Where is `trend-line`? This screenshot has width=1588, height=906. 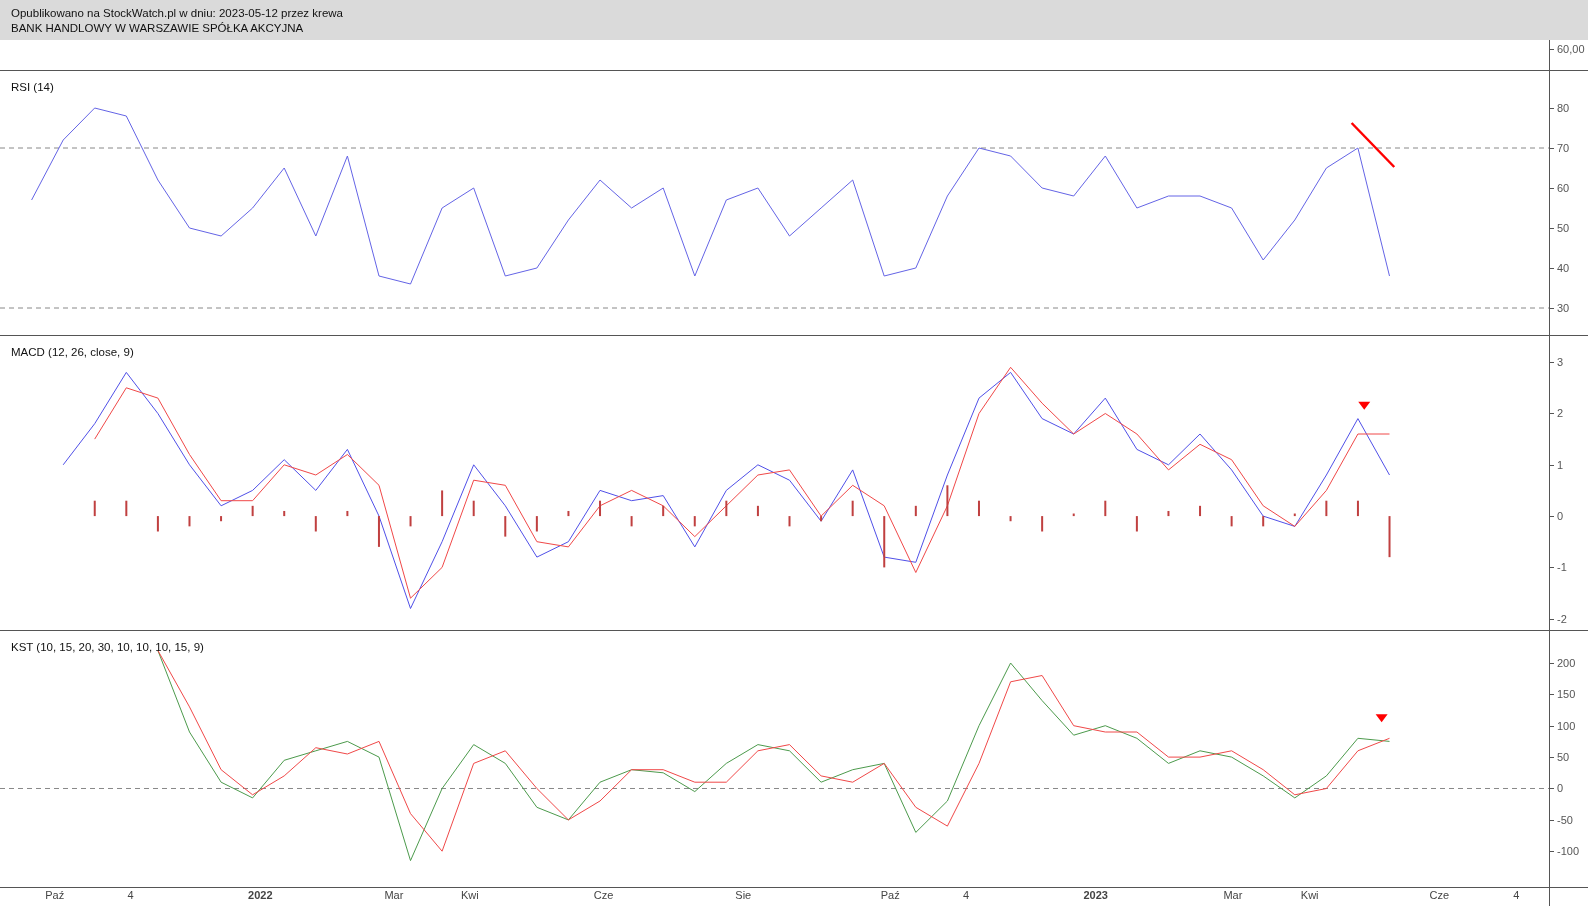
trend-line is located at coordinates (1373, 145).